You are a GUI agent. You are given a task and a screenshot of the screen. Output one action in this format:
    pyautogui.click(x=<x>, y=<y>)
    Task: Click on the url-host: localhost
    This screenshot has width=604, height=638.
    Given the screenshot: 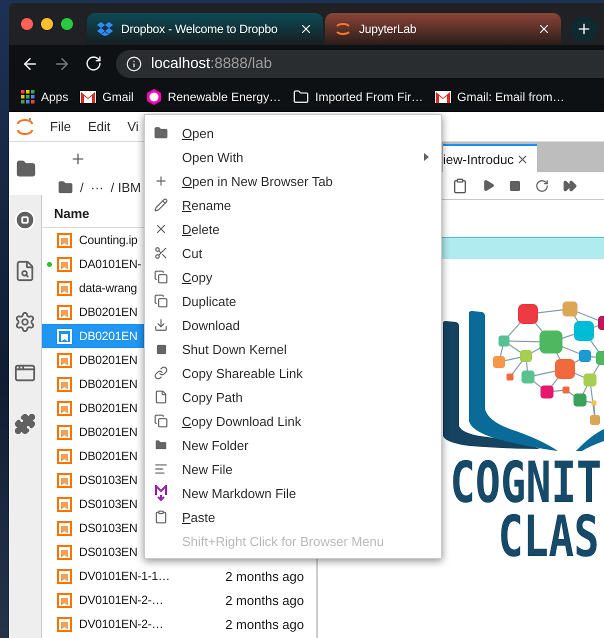 What is the action you would take?
    pyautogui.click(x=180, y=63)
    